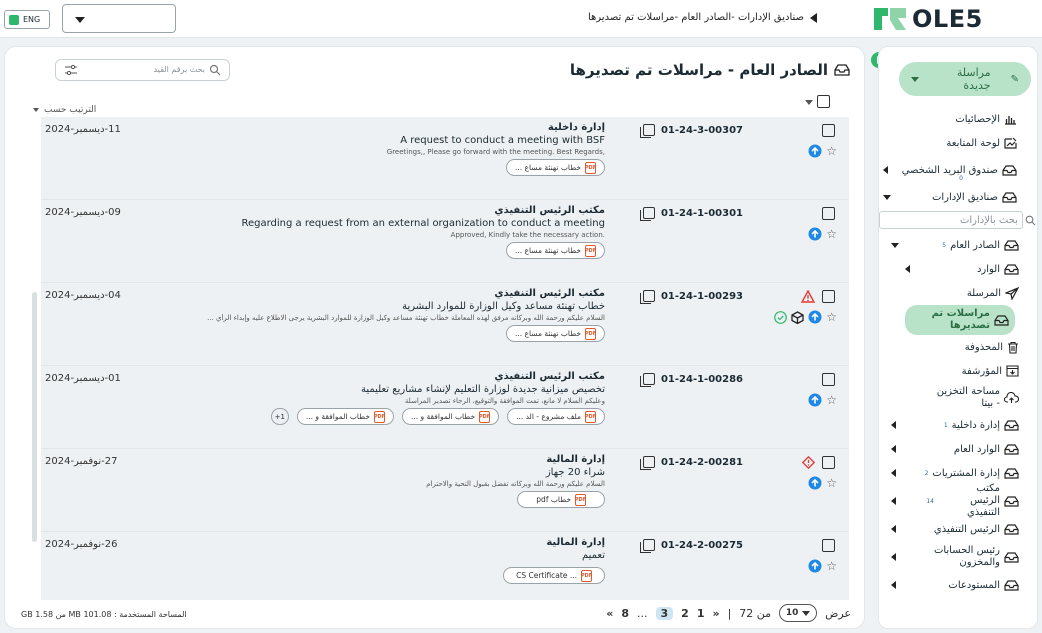 This screenshot has height=633, width=1042. I want to click on attachment-chip: PDF خطاب pdf, so click(561, 499).